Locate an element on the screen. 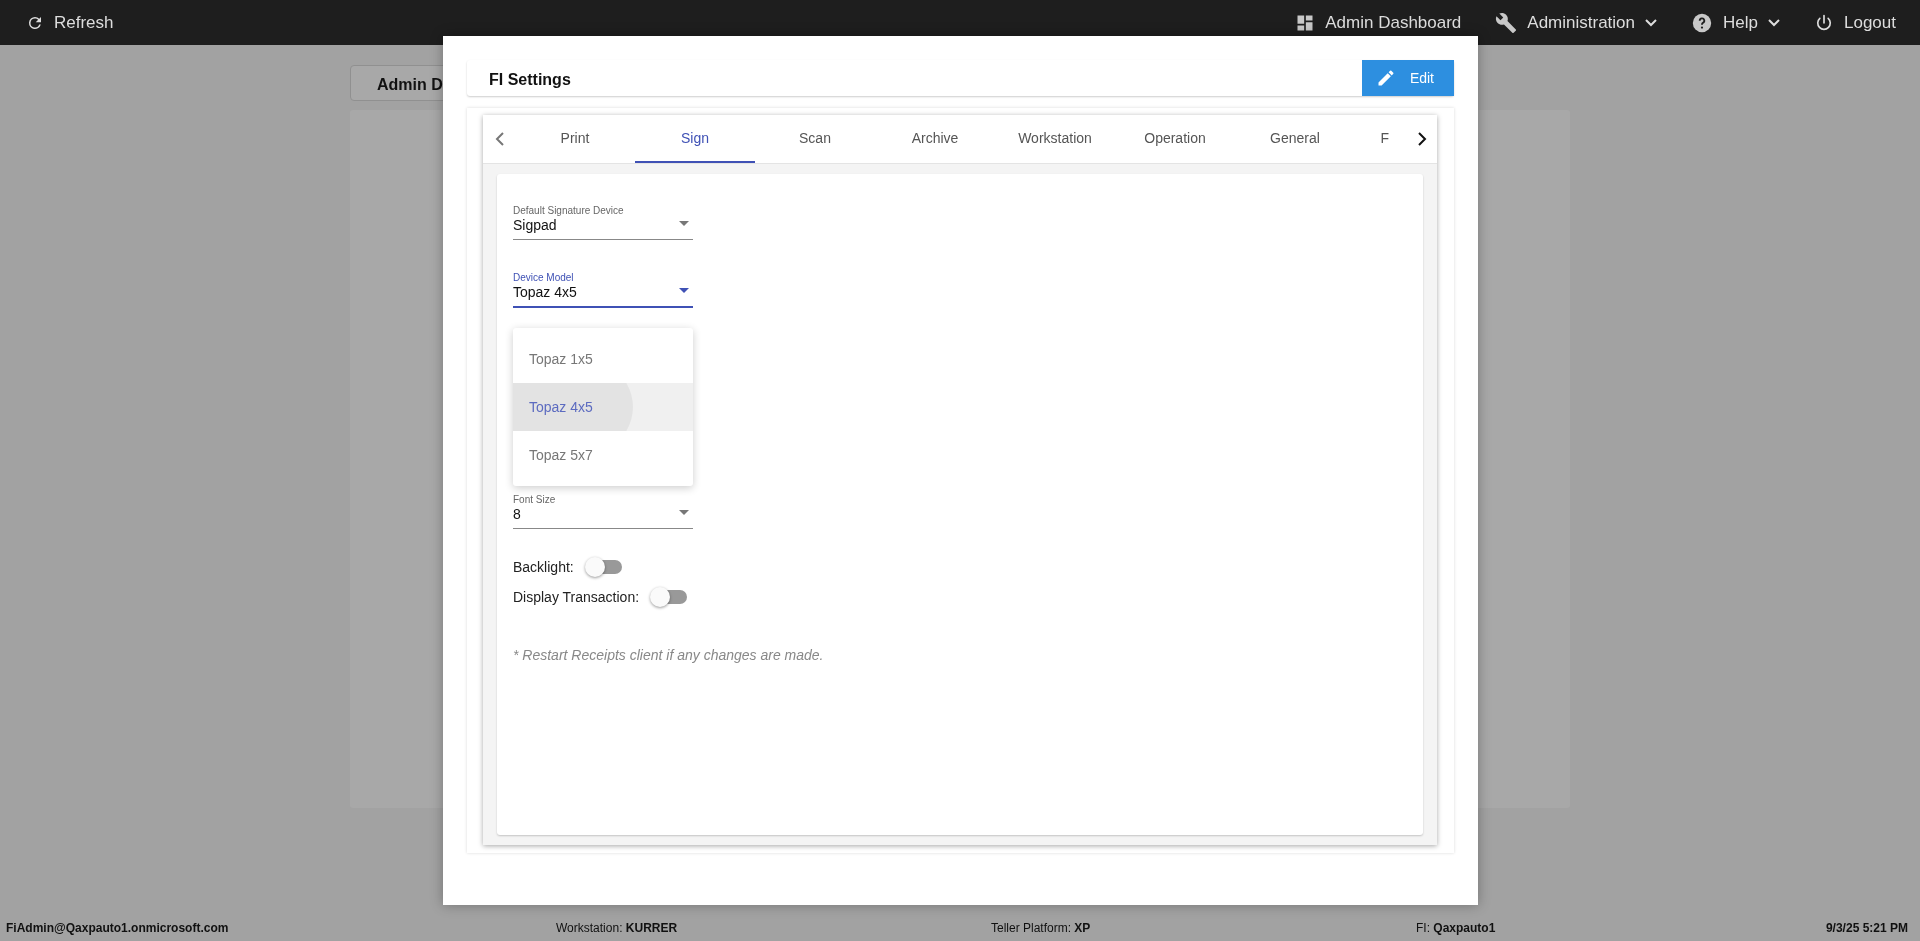 The width and height of the screenshot is (1920, 941). tab: Archive is located at coordinates (935, 139).